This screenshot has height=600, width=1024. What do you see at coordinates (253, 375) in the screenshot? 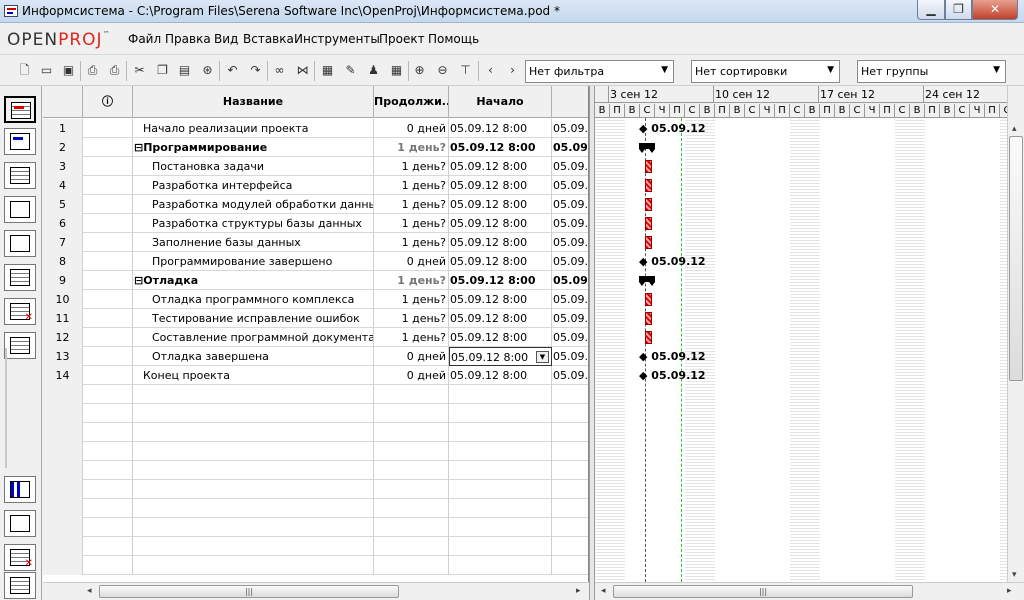
I see `task-name-cell: Конец проекта` at bounding box center [253, 375].